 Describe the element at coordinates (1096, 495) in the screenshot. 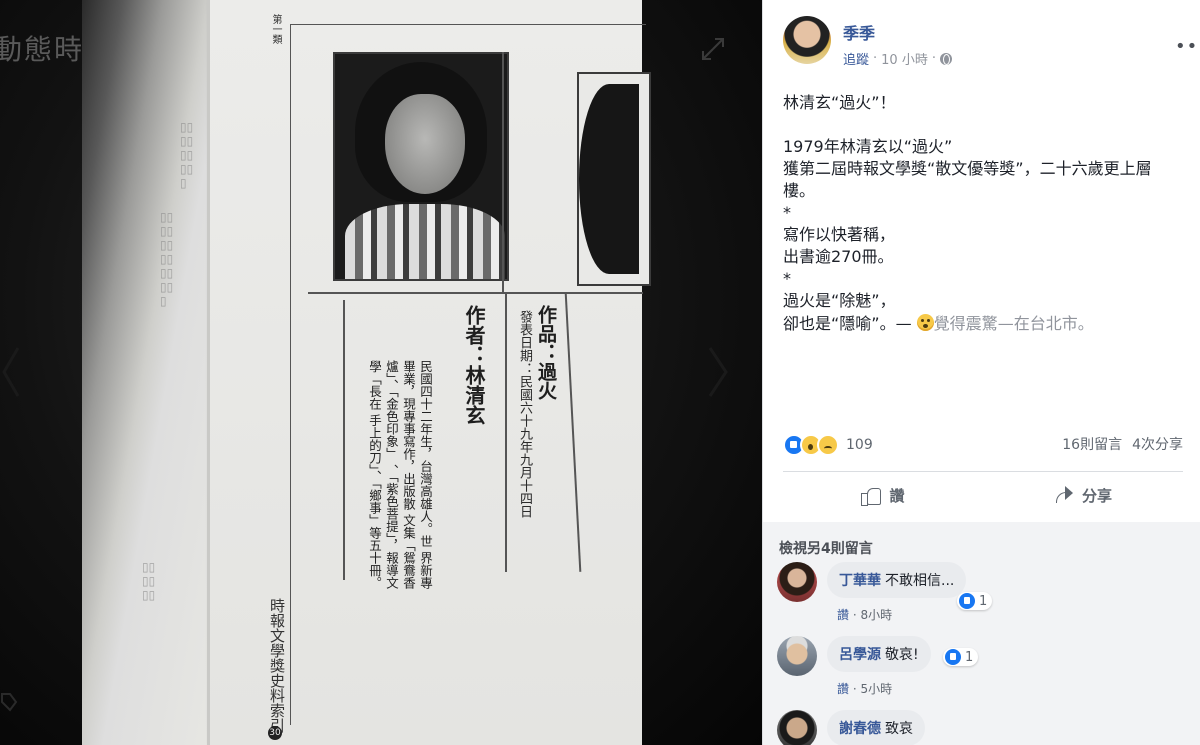

I see `share-label: 分享` at that location.